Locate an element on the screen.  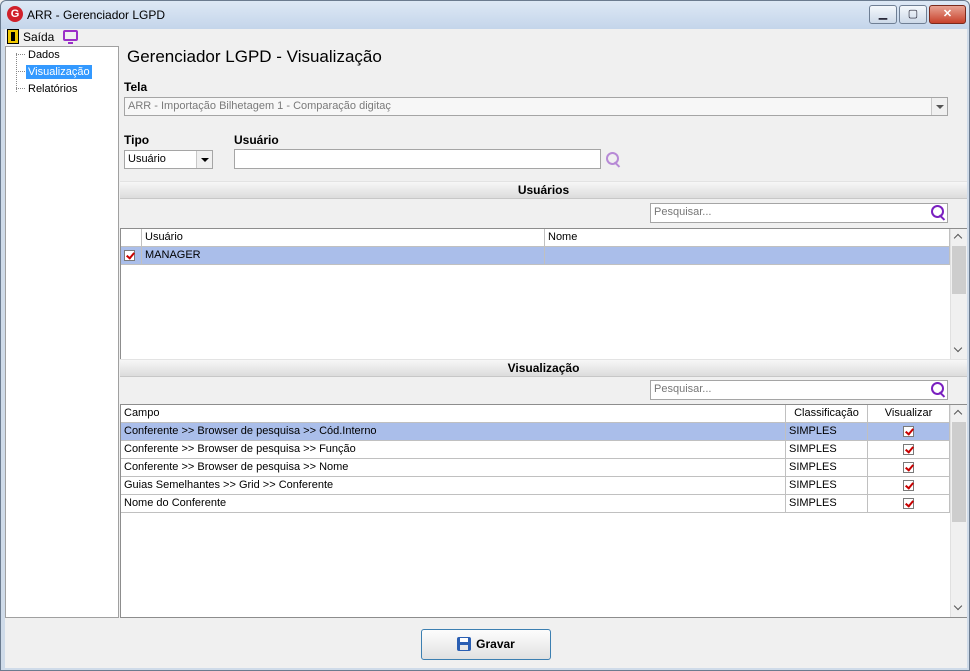
navigation-tree: Dados Visualização Relatórios is located at coordinates (62, 332).